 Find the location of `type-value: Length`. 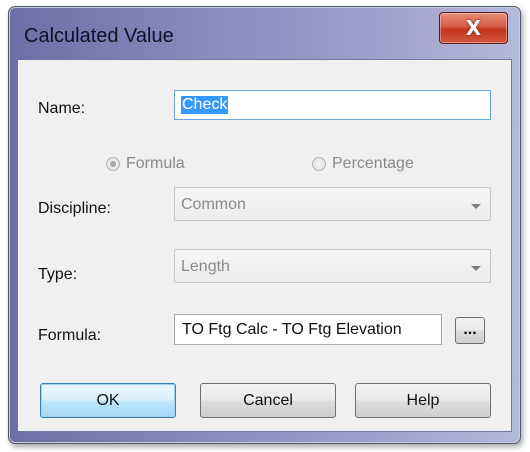

type-value: Length is located at coordinates (205, 266).